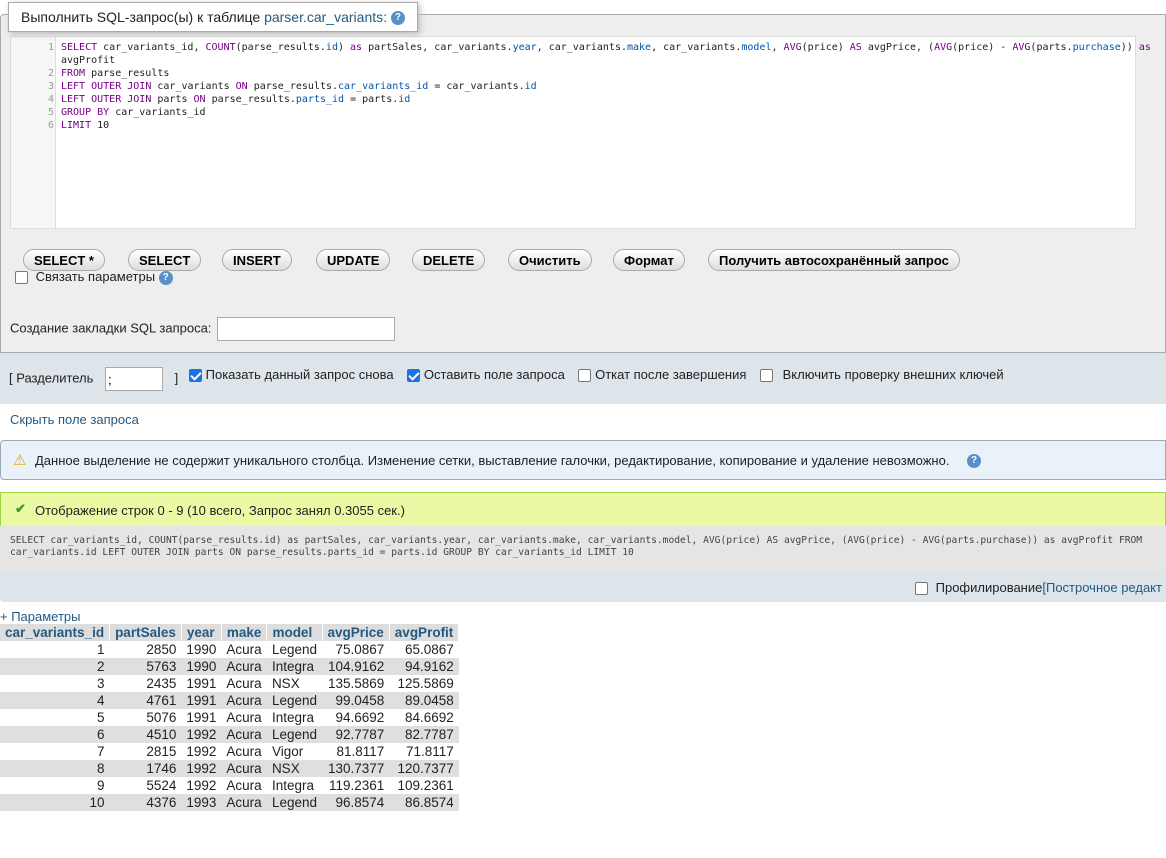 The width and height of the screenshot is (1166, 858). I want to click on column-header-partSales: partSales, so click(145, 632).